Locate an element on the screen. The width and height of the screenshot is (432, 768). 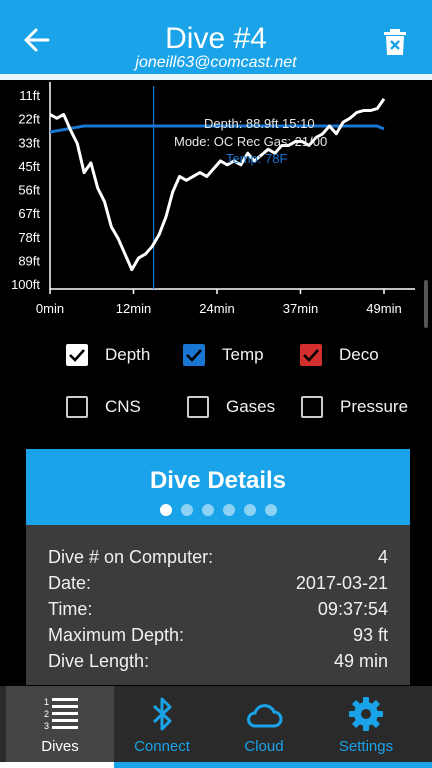
detail-label: Date: is located at coordinates (70, 583).